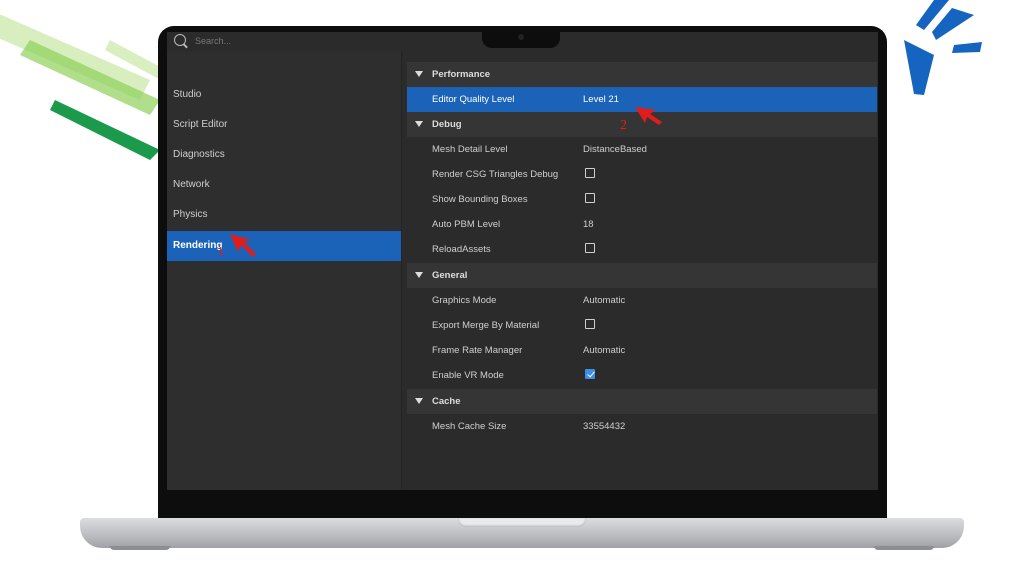 The height and width of the screenshot is (576, 1024). Describe the element at coordinates (461, 74) in the screenshot. I see `section-label: Performance` at that location.